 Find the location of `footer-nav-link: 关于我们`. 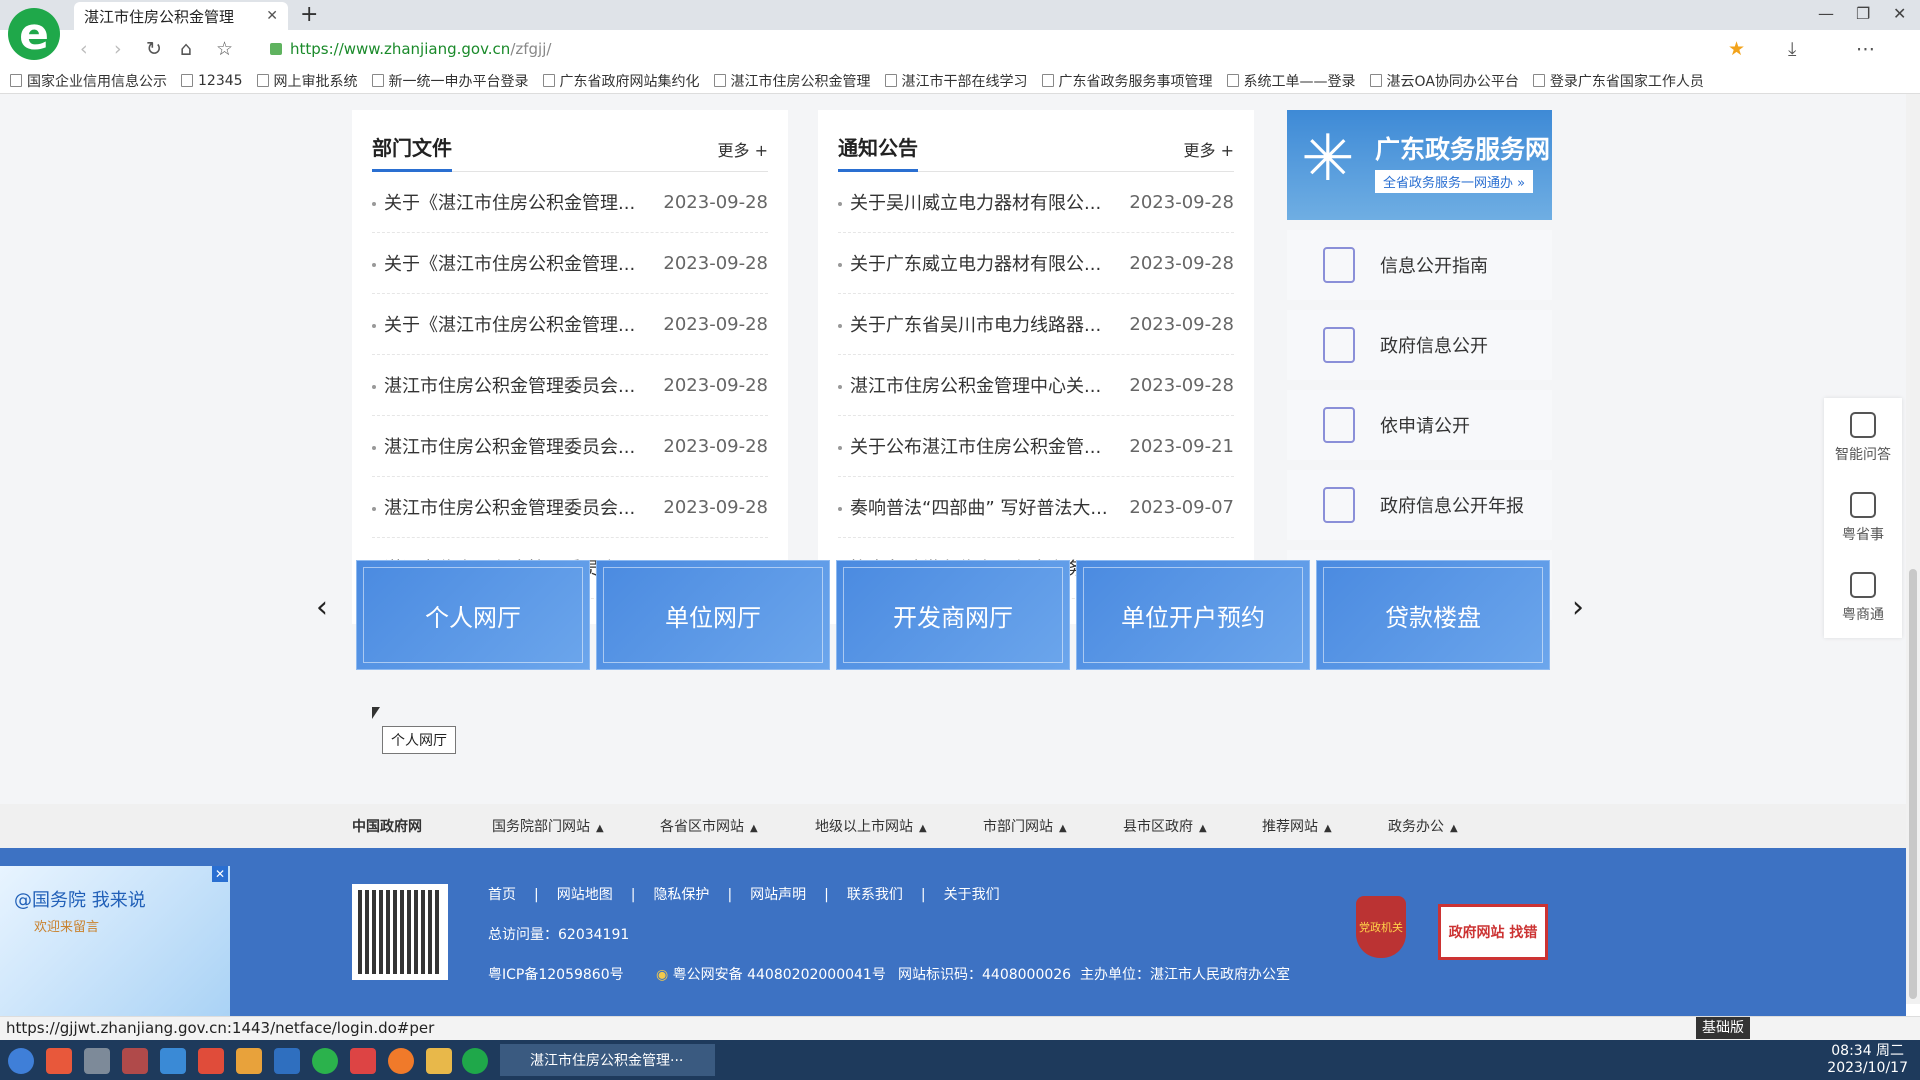

footer-nav-link: 关于我们 is located at coordinates (972, 895).